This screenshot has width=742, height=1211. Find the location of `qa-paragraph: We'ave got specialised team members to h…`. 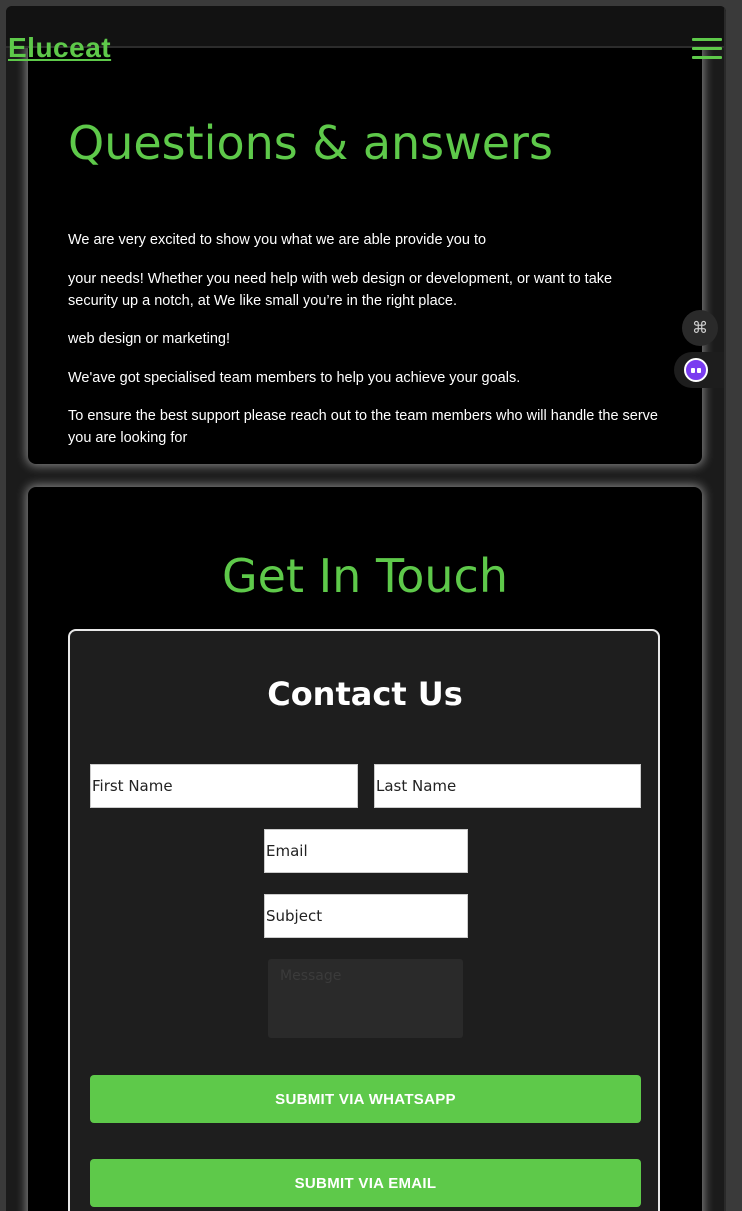

qa-paragraph: We'ave got specialised team members to h… is located at coordinates (294, 378).